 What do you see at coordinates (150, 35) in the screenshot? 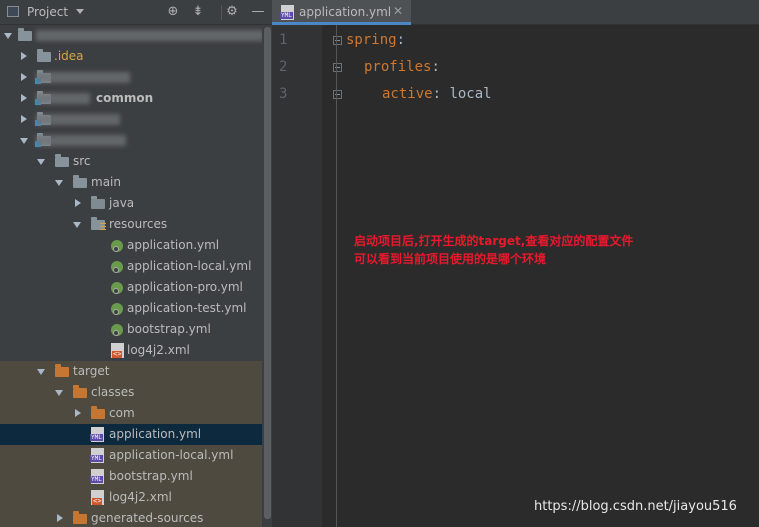
I see `root-folder-name-redacted` at bounding box center [150, 35].